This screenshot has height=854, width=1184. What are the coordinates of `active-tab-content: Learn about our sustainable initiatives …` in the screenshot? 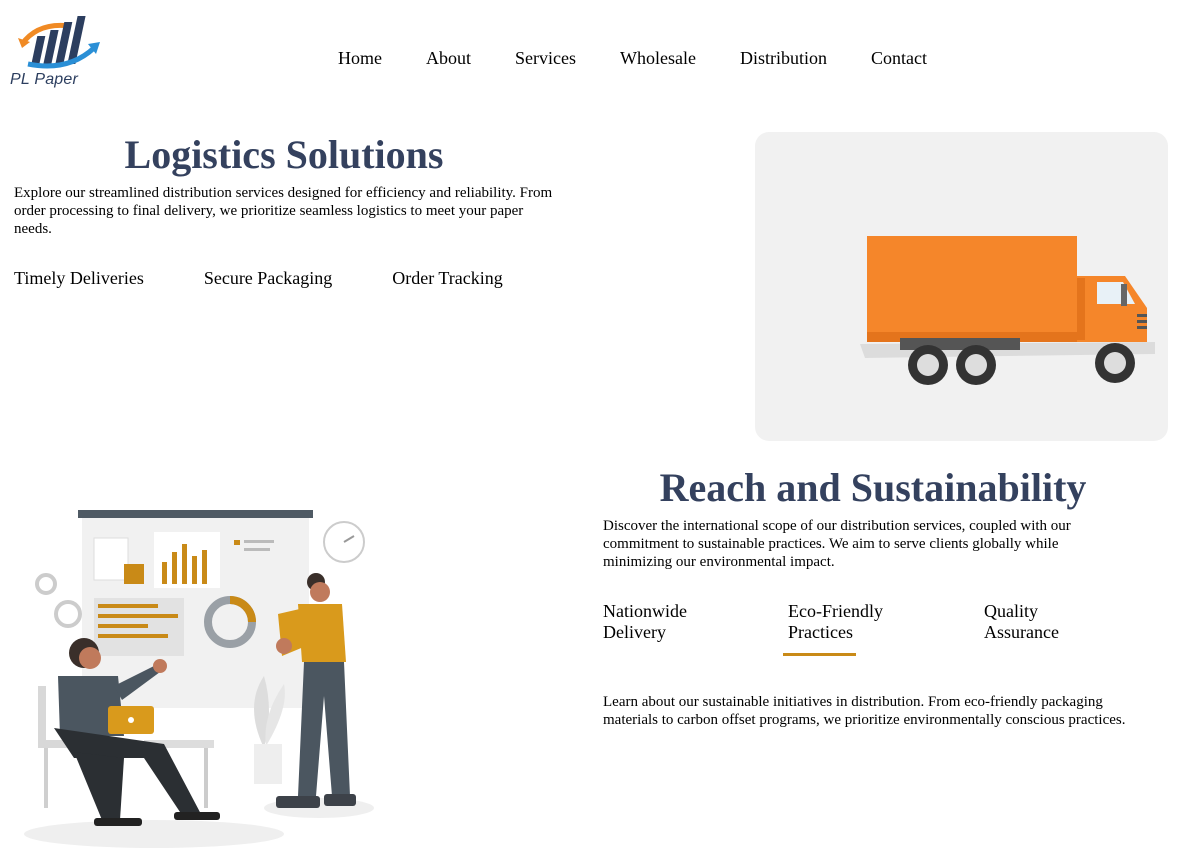 It's located at (864, 711).